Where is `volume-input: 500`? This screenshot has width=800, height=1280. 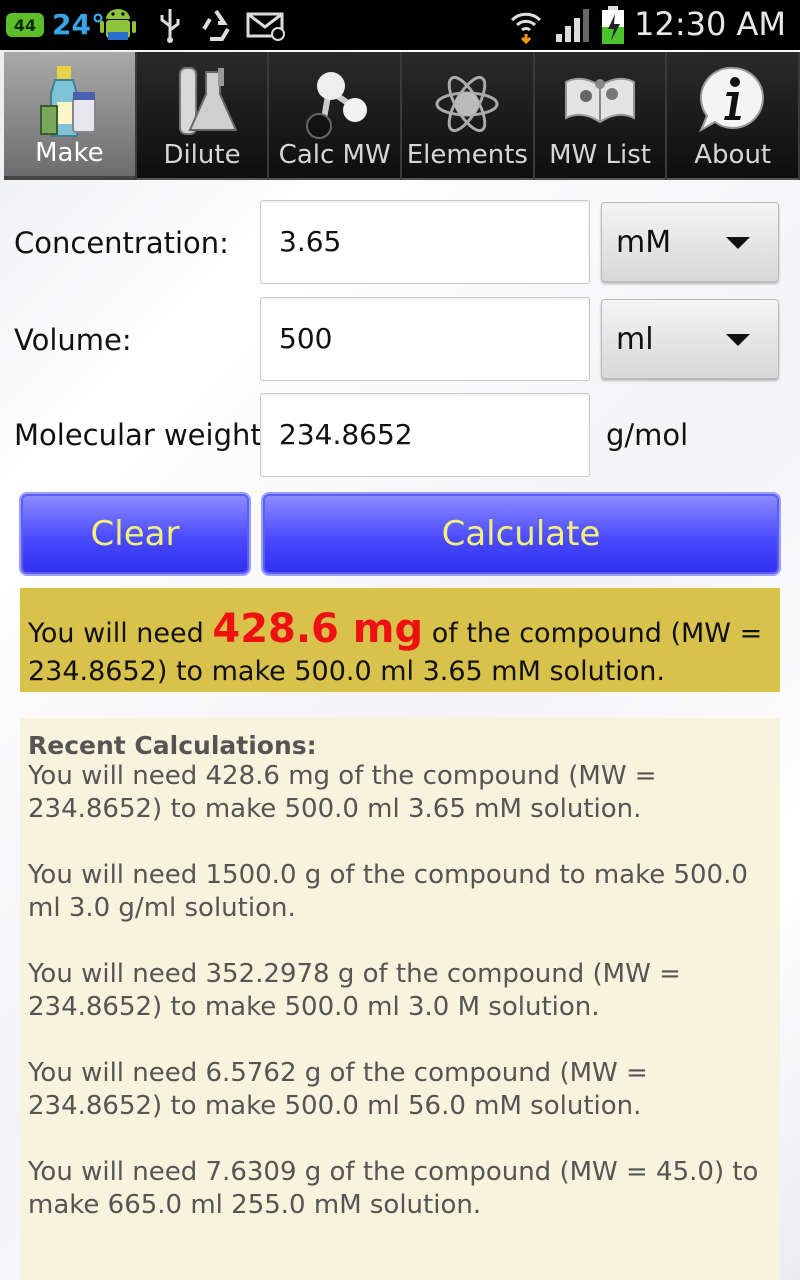 volume-input: 500 is located at coordinates (425, 339).